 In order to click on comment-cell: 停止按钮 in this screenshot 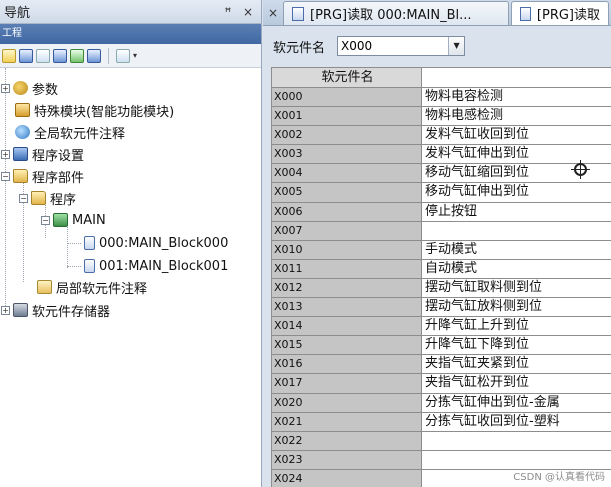, I will do `click(516, 212)`.